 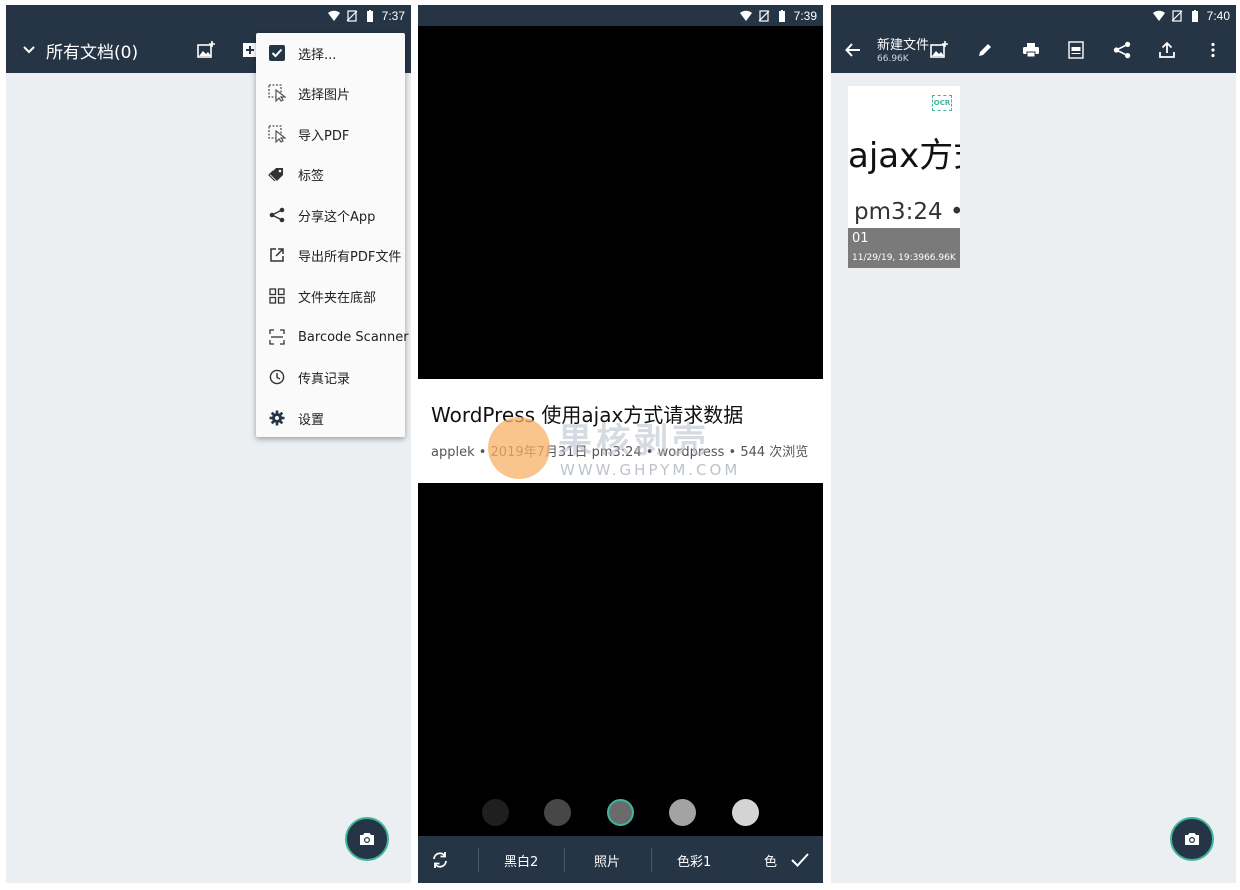 What do you see at coordinates (330, 418) in the screenshot?
I see `menu-item-settings: 设置` at bounding box center [330, 418].